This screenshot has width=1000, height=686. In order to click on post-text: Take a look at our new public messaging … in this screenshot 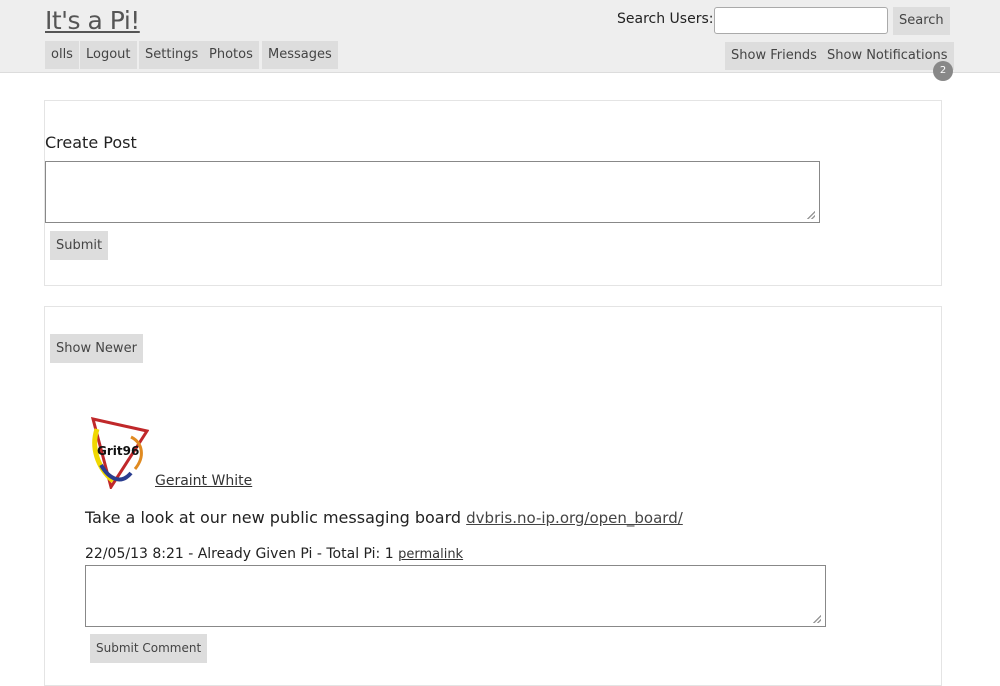, I will do `click(273, 517)`.